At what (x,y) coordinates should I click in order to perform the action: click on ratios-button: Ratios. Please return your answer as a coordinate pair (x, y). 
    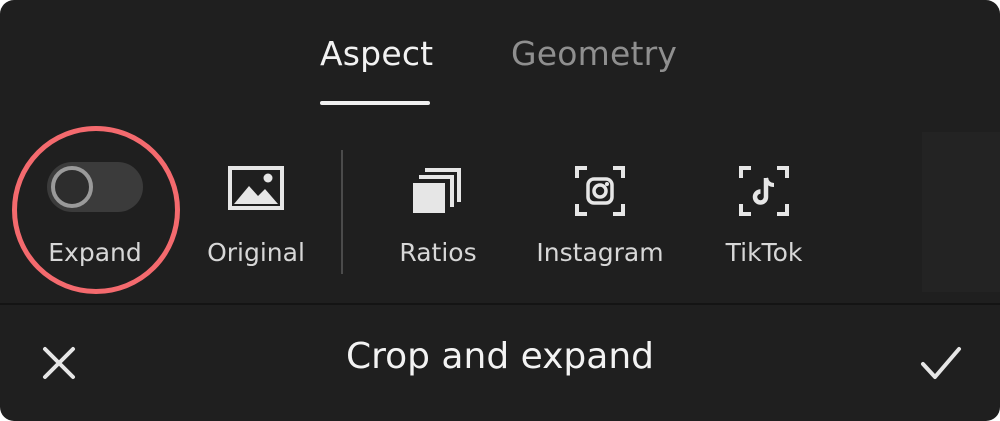
    Looking at the image, I should click on (438, 210).